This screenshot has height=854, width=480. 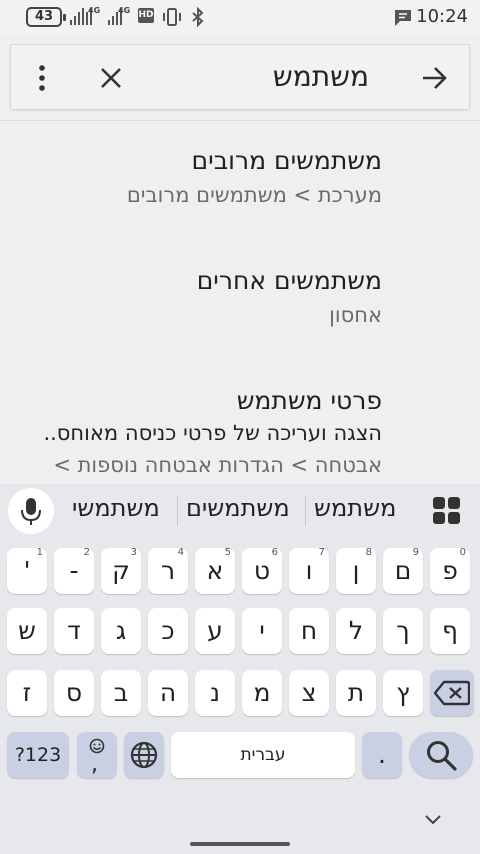 What do you see at coordinates (450, 570) in the screenshot?
I see `key: פ0` at bounding box center [450, 570].